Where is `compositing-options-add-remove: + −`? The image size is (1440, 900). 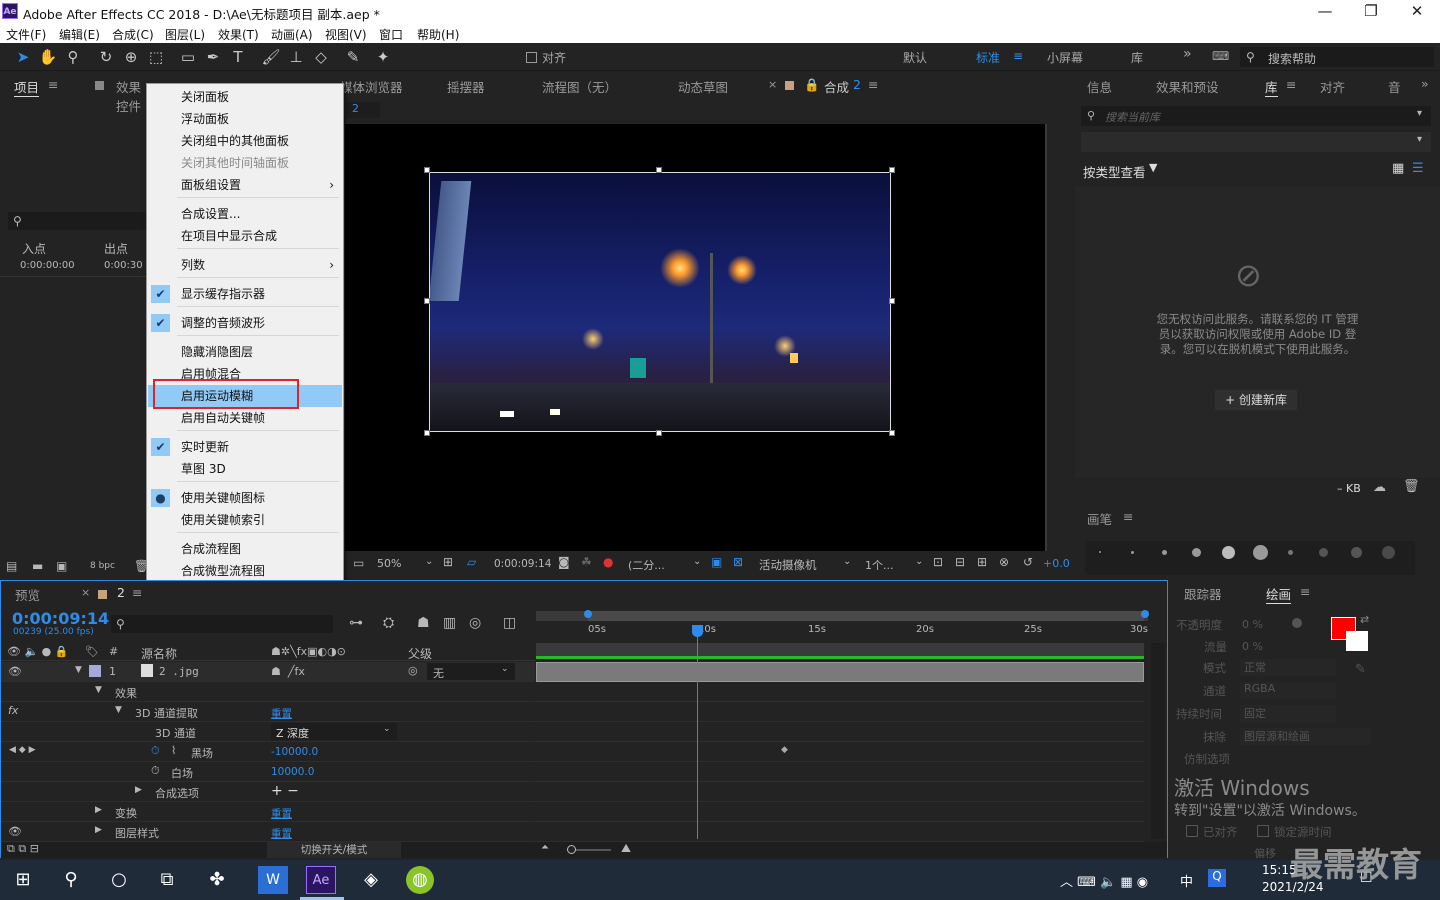
compositing-options-add-remove: + − is located at coordinates (285, 791).